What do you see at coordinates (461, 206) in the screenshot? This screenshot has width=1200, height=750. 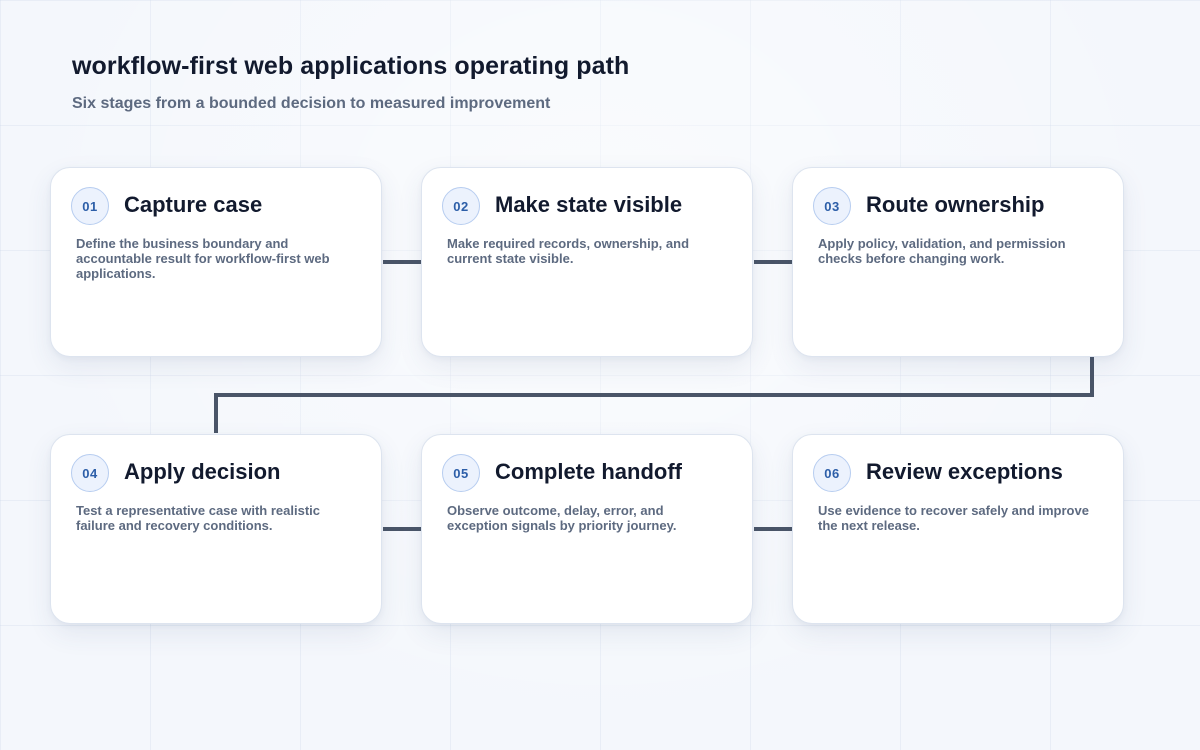 I see `stage-number-badge: 02` at bounding box center [461, 206].